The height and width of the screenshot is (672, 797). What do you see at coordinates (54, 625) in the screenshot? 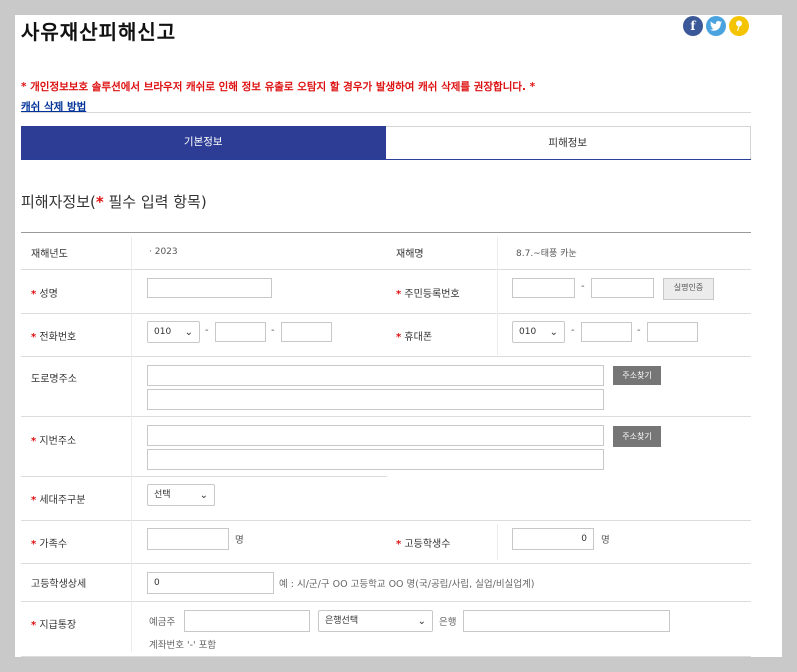
I see `account-label: * 지급통장` at bounding box center [54, 625].